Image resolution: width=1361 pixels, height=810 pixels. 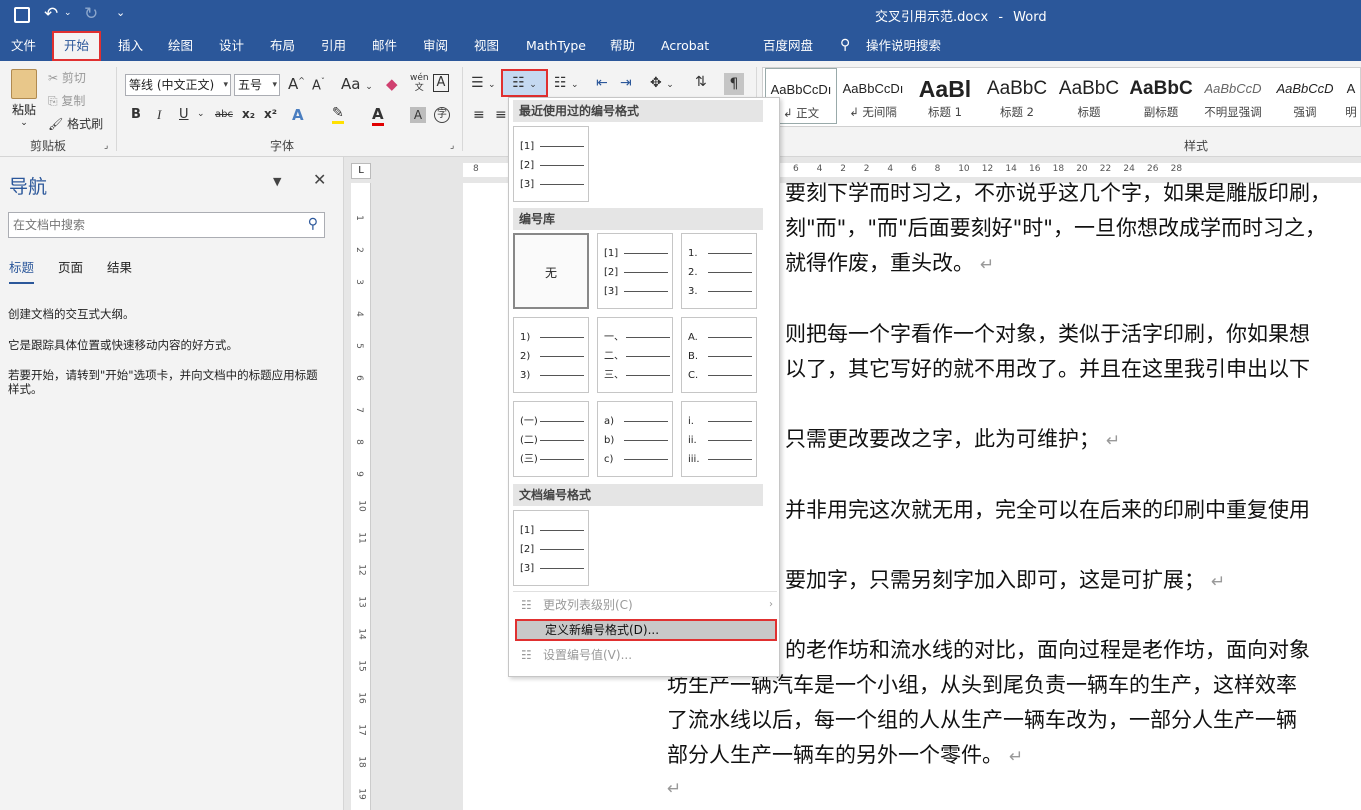 I want to click on doc-line: 刻"而"，"而"后面要刻好"时"，一旦你想改成学而时习之，, so click(x=1055, y=227).